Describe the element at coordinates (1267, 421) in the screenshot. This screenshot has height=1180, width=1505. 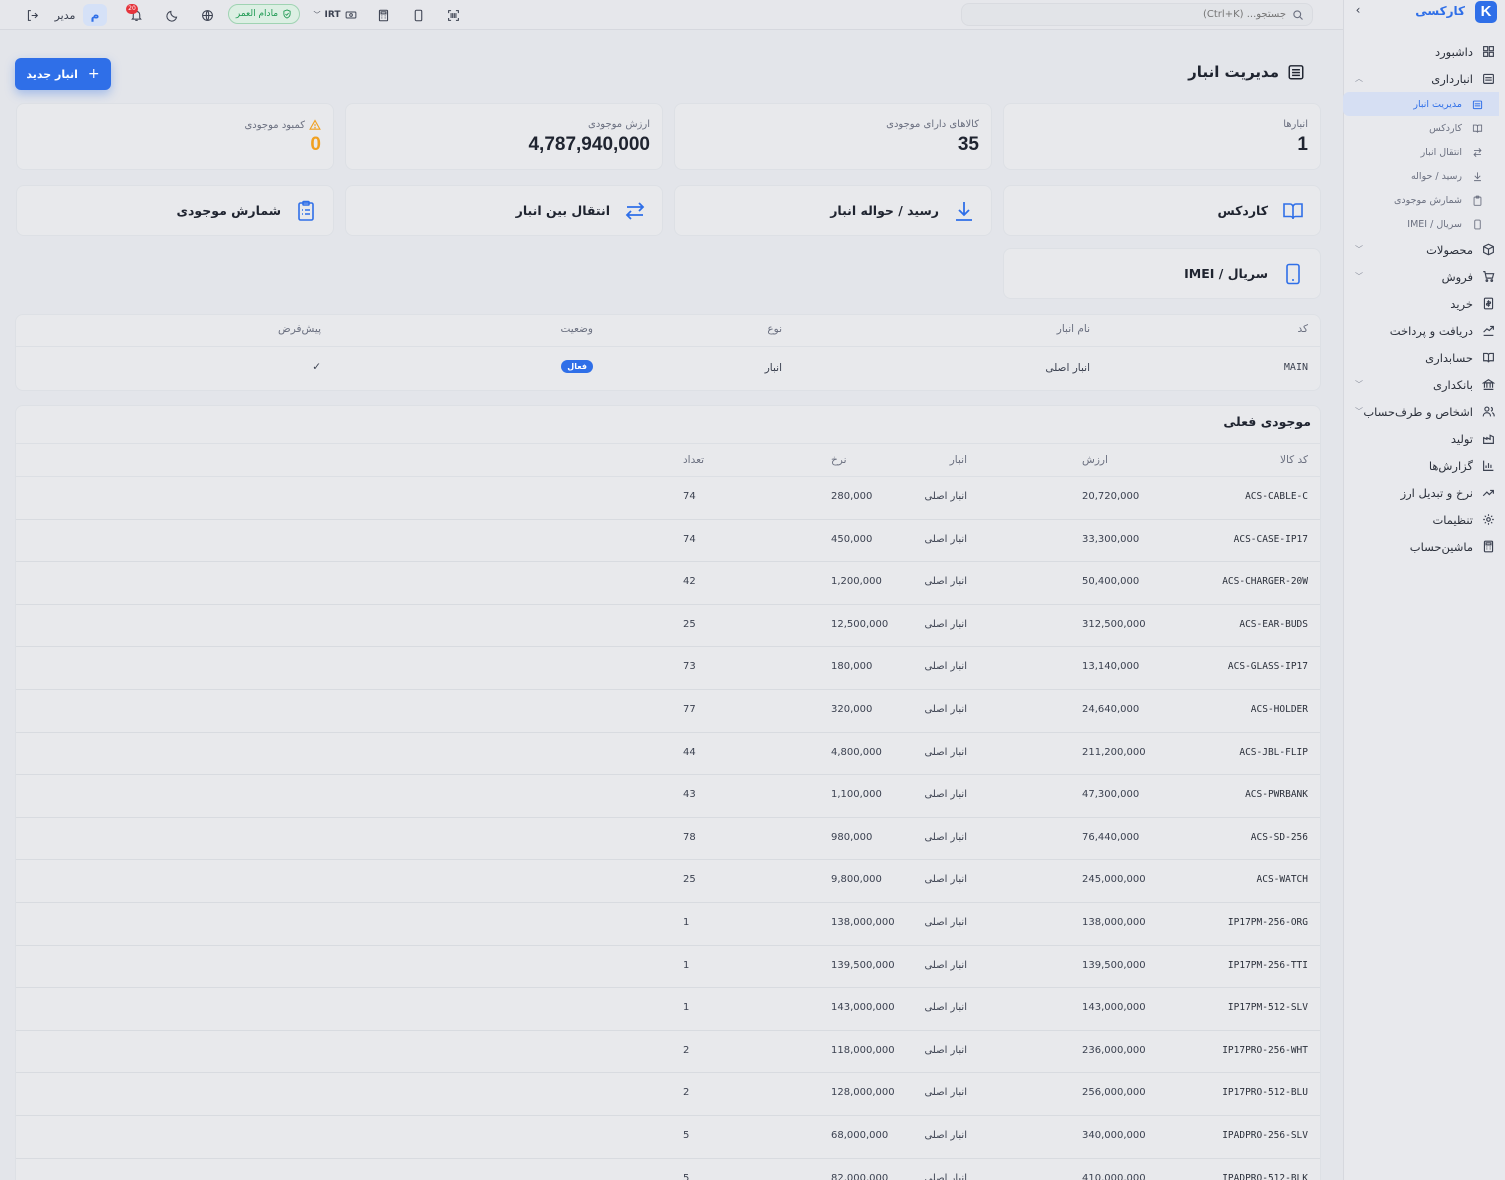
I see `section-title: موجودی فعلی` at that location.